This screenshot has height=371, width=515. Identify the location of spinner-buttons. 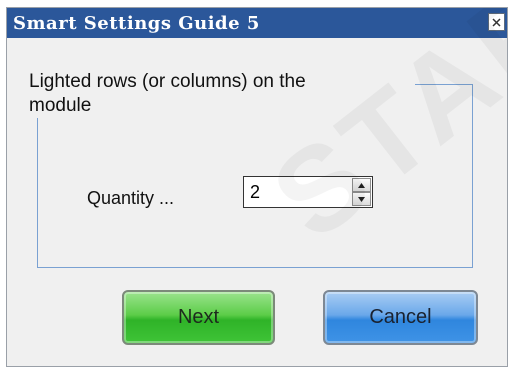
(361, 192).